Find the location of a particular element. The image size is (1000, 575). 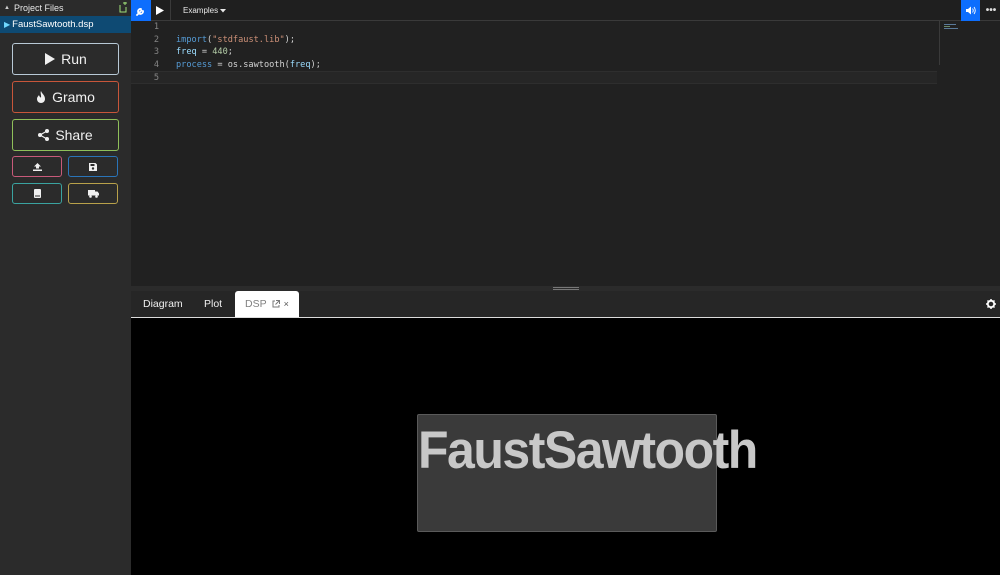

external-link-icon is located at coordinates (276, 304).